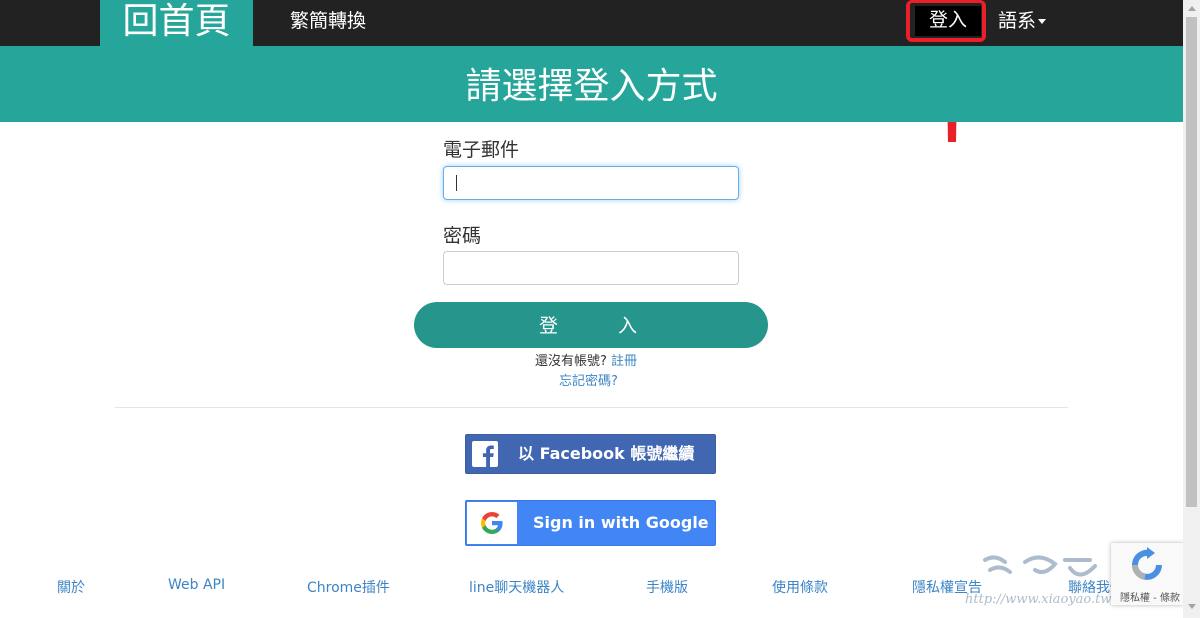 Image resolution: width=1200 pixels, height=618 pixels. What do you see at coordinates (621, 522) in the screenshot?
I see `google-button-label: Sign in with Google` at bounding box center [621, 522].